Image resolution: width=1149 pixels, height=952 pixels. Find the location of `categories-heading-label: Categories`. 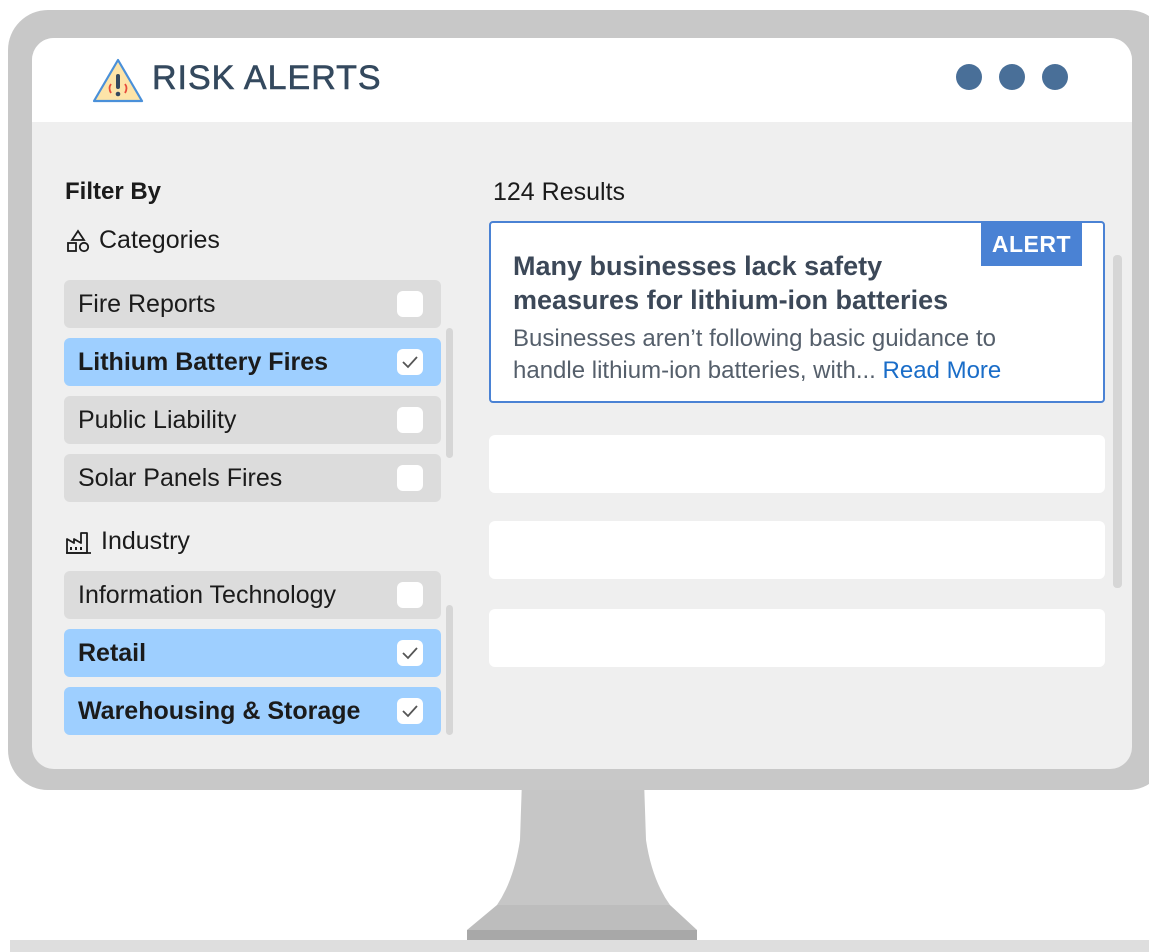

categories-heading-label: Categories is located at coordinates (159, 240).